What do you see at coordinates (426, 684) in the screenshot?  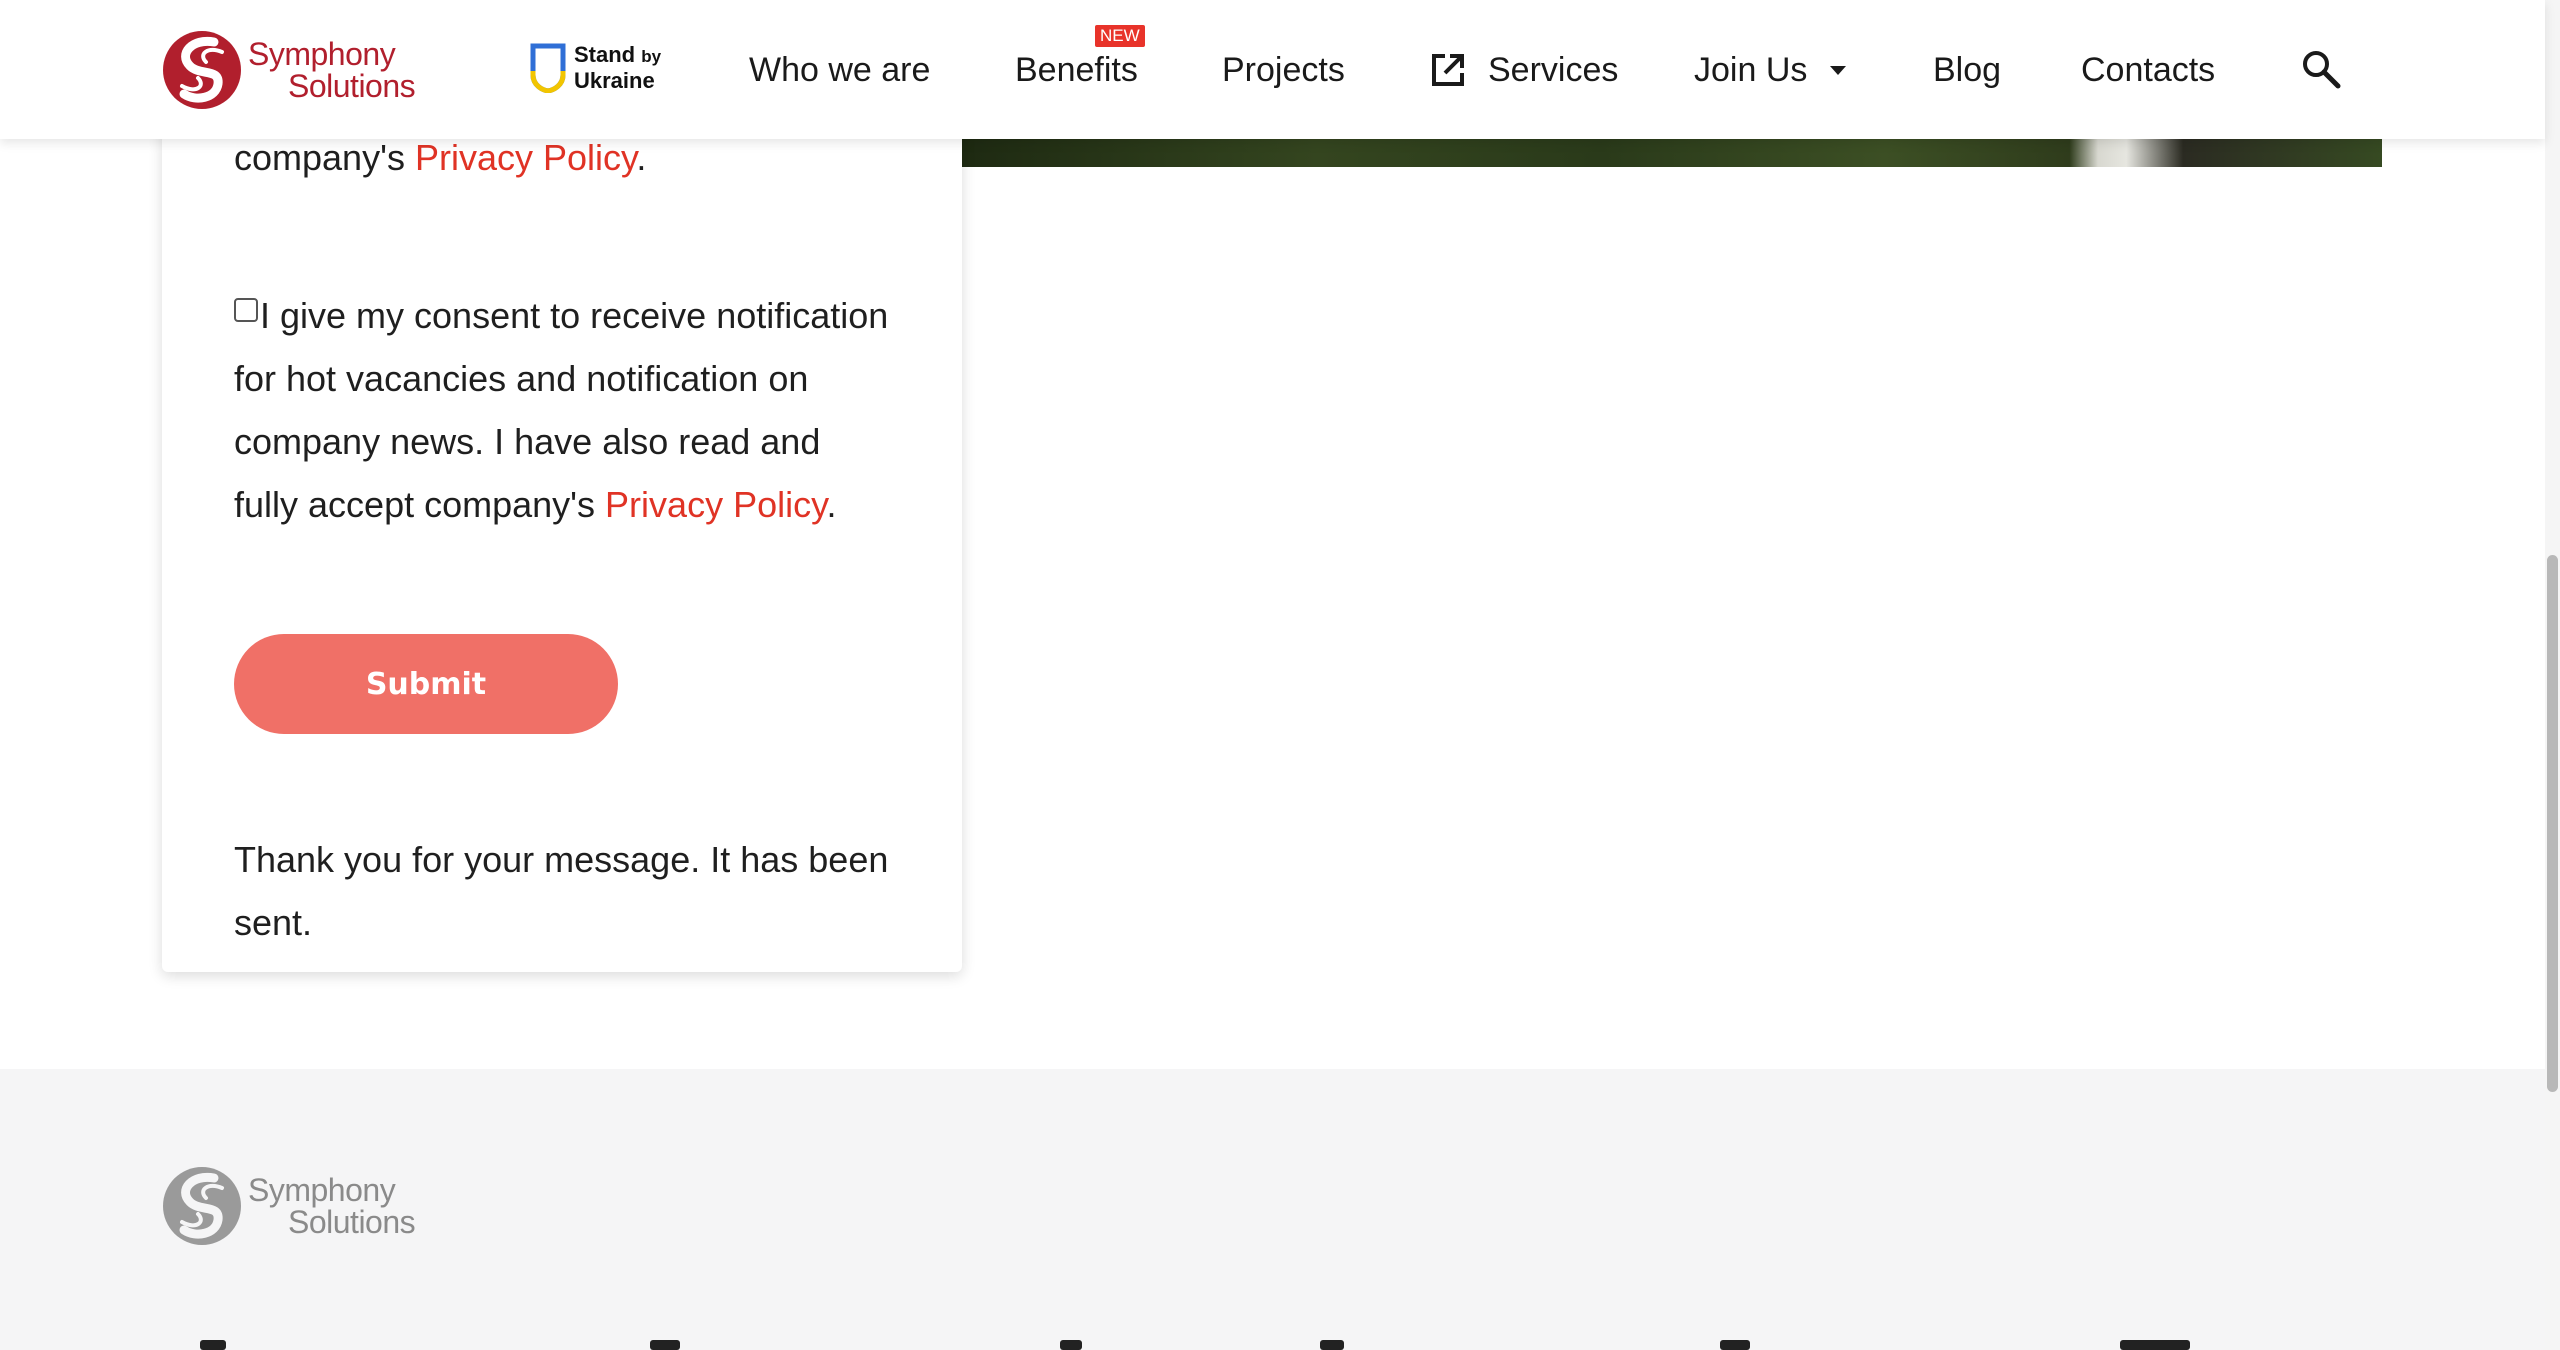 I see `submit-button: Submit` at bounding box center [426, 684].